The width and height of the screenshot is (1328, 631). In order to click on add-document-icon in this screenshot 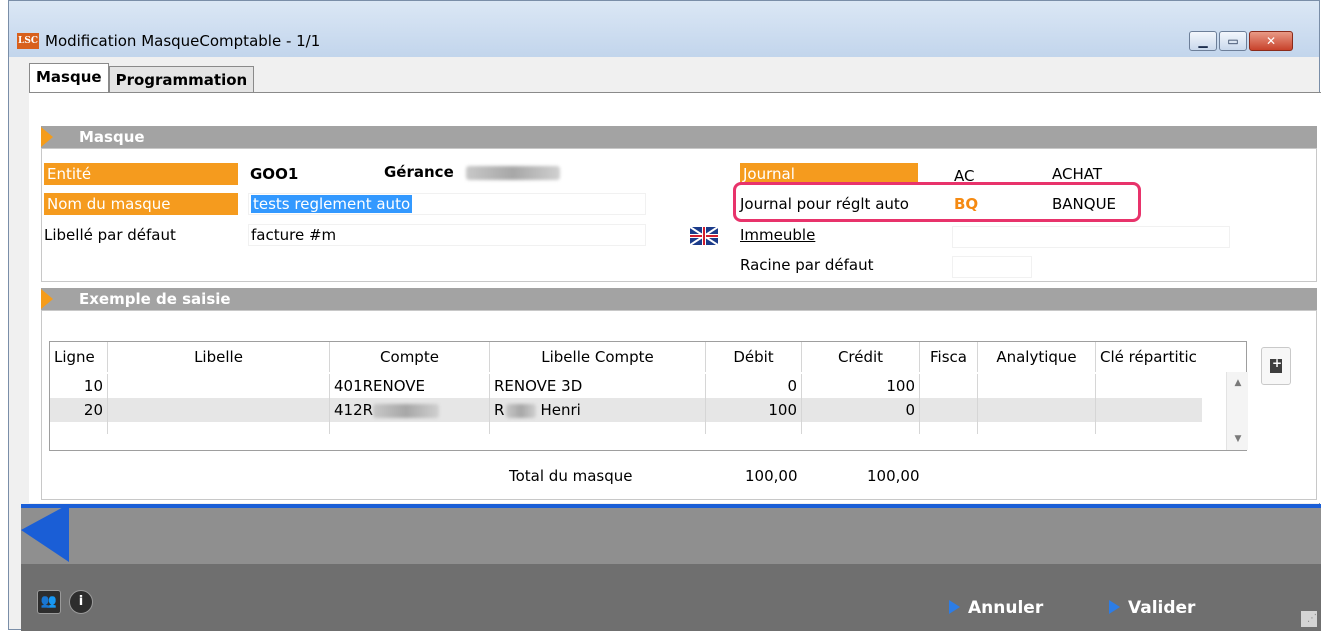, I will do `click(1276, 364)`.